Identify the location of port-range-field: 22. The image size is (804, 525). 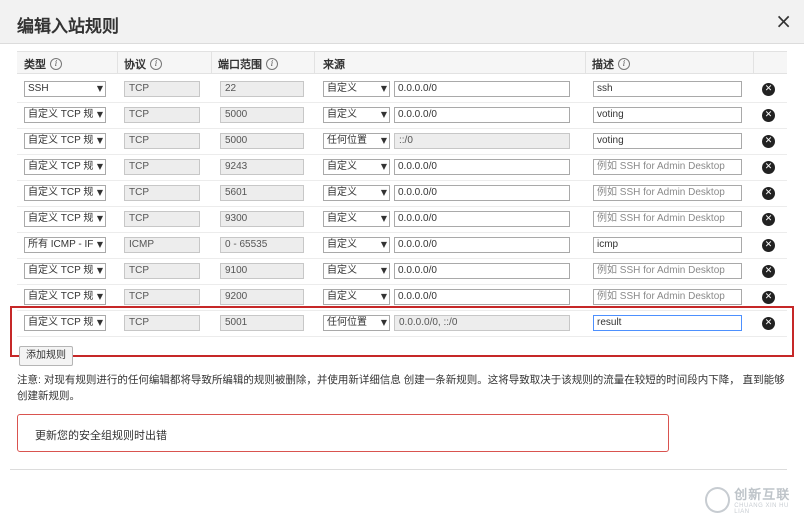
(262, 89).